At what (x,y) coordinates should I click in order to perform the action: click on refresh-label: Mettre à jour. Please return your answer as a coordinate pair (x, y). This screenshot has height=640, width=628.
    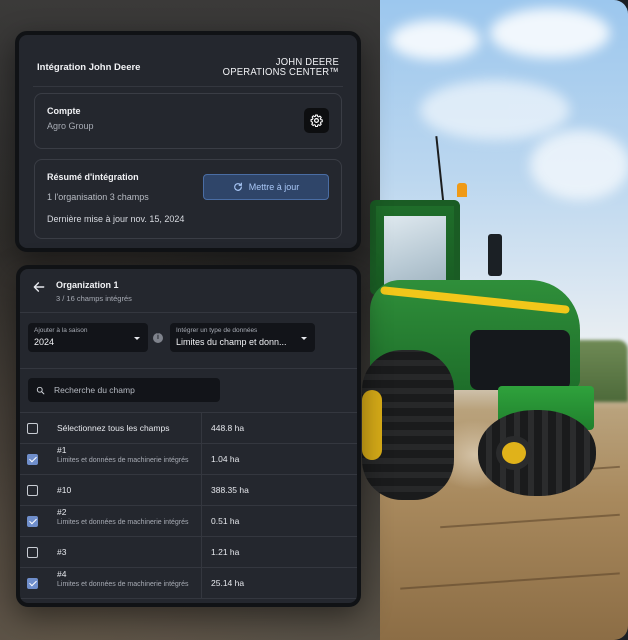
    Looking at the image, I should click on (274, 187).